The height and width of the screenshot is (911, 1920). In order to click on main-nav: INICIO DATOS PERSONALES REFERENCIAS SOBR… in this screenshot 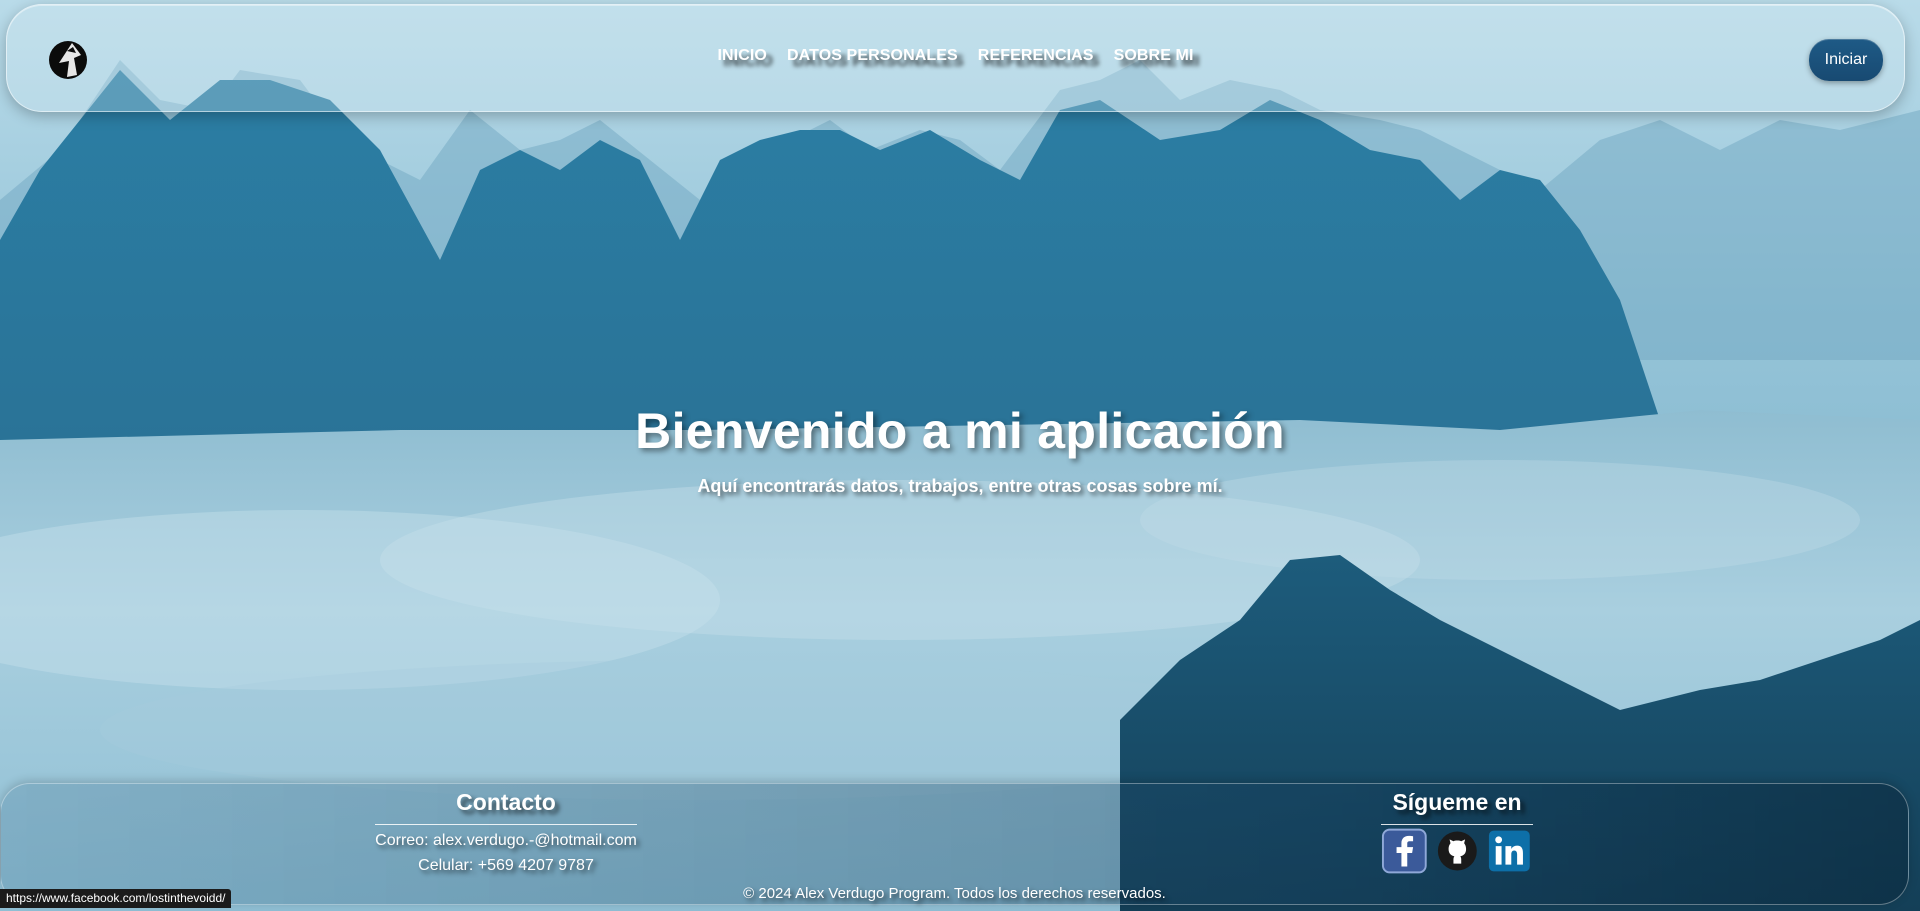, I will do `click(955, 56)`.